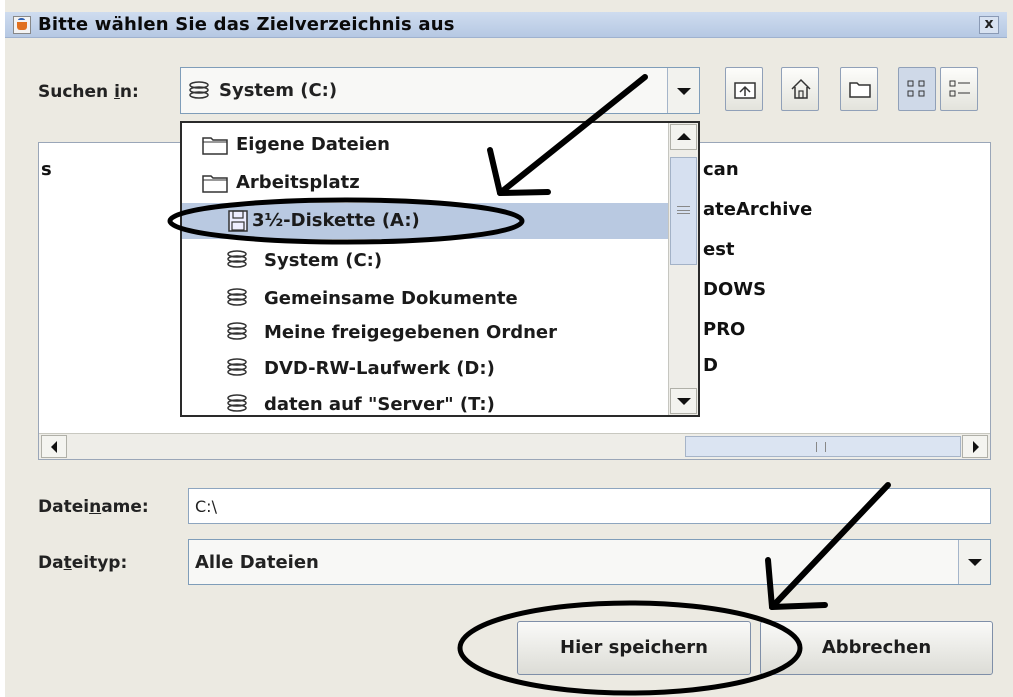 Image resolution: width=1013 pixels, height=697 pixels. Describe the element at coordinates (425, 183) in the screenshot. I see `dropdown-item-arbeitsplatz: Arbeitsplatz` at that location.